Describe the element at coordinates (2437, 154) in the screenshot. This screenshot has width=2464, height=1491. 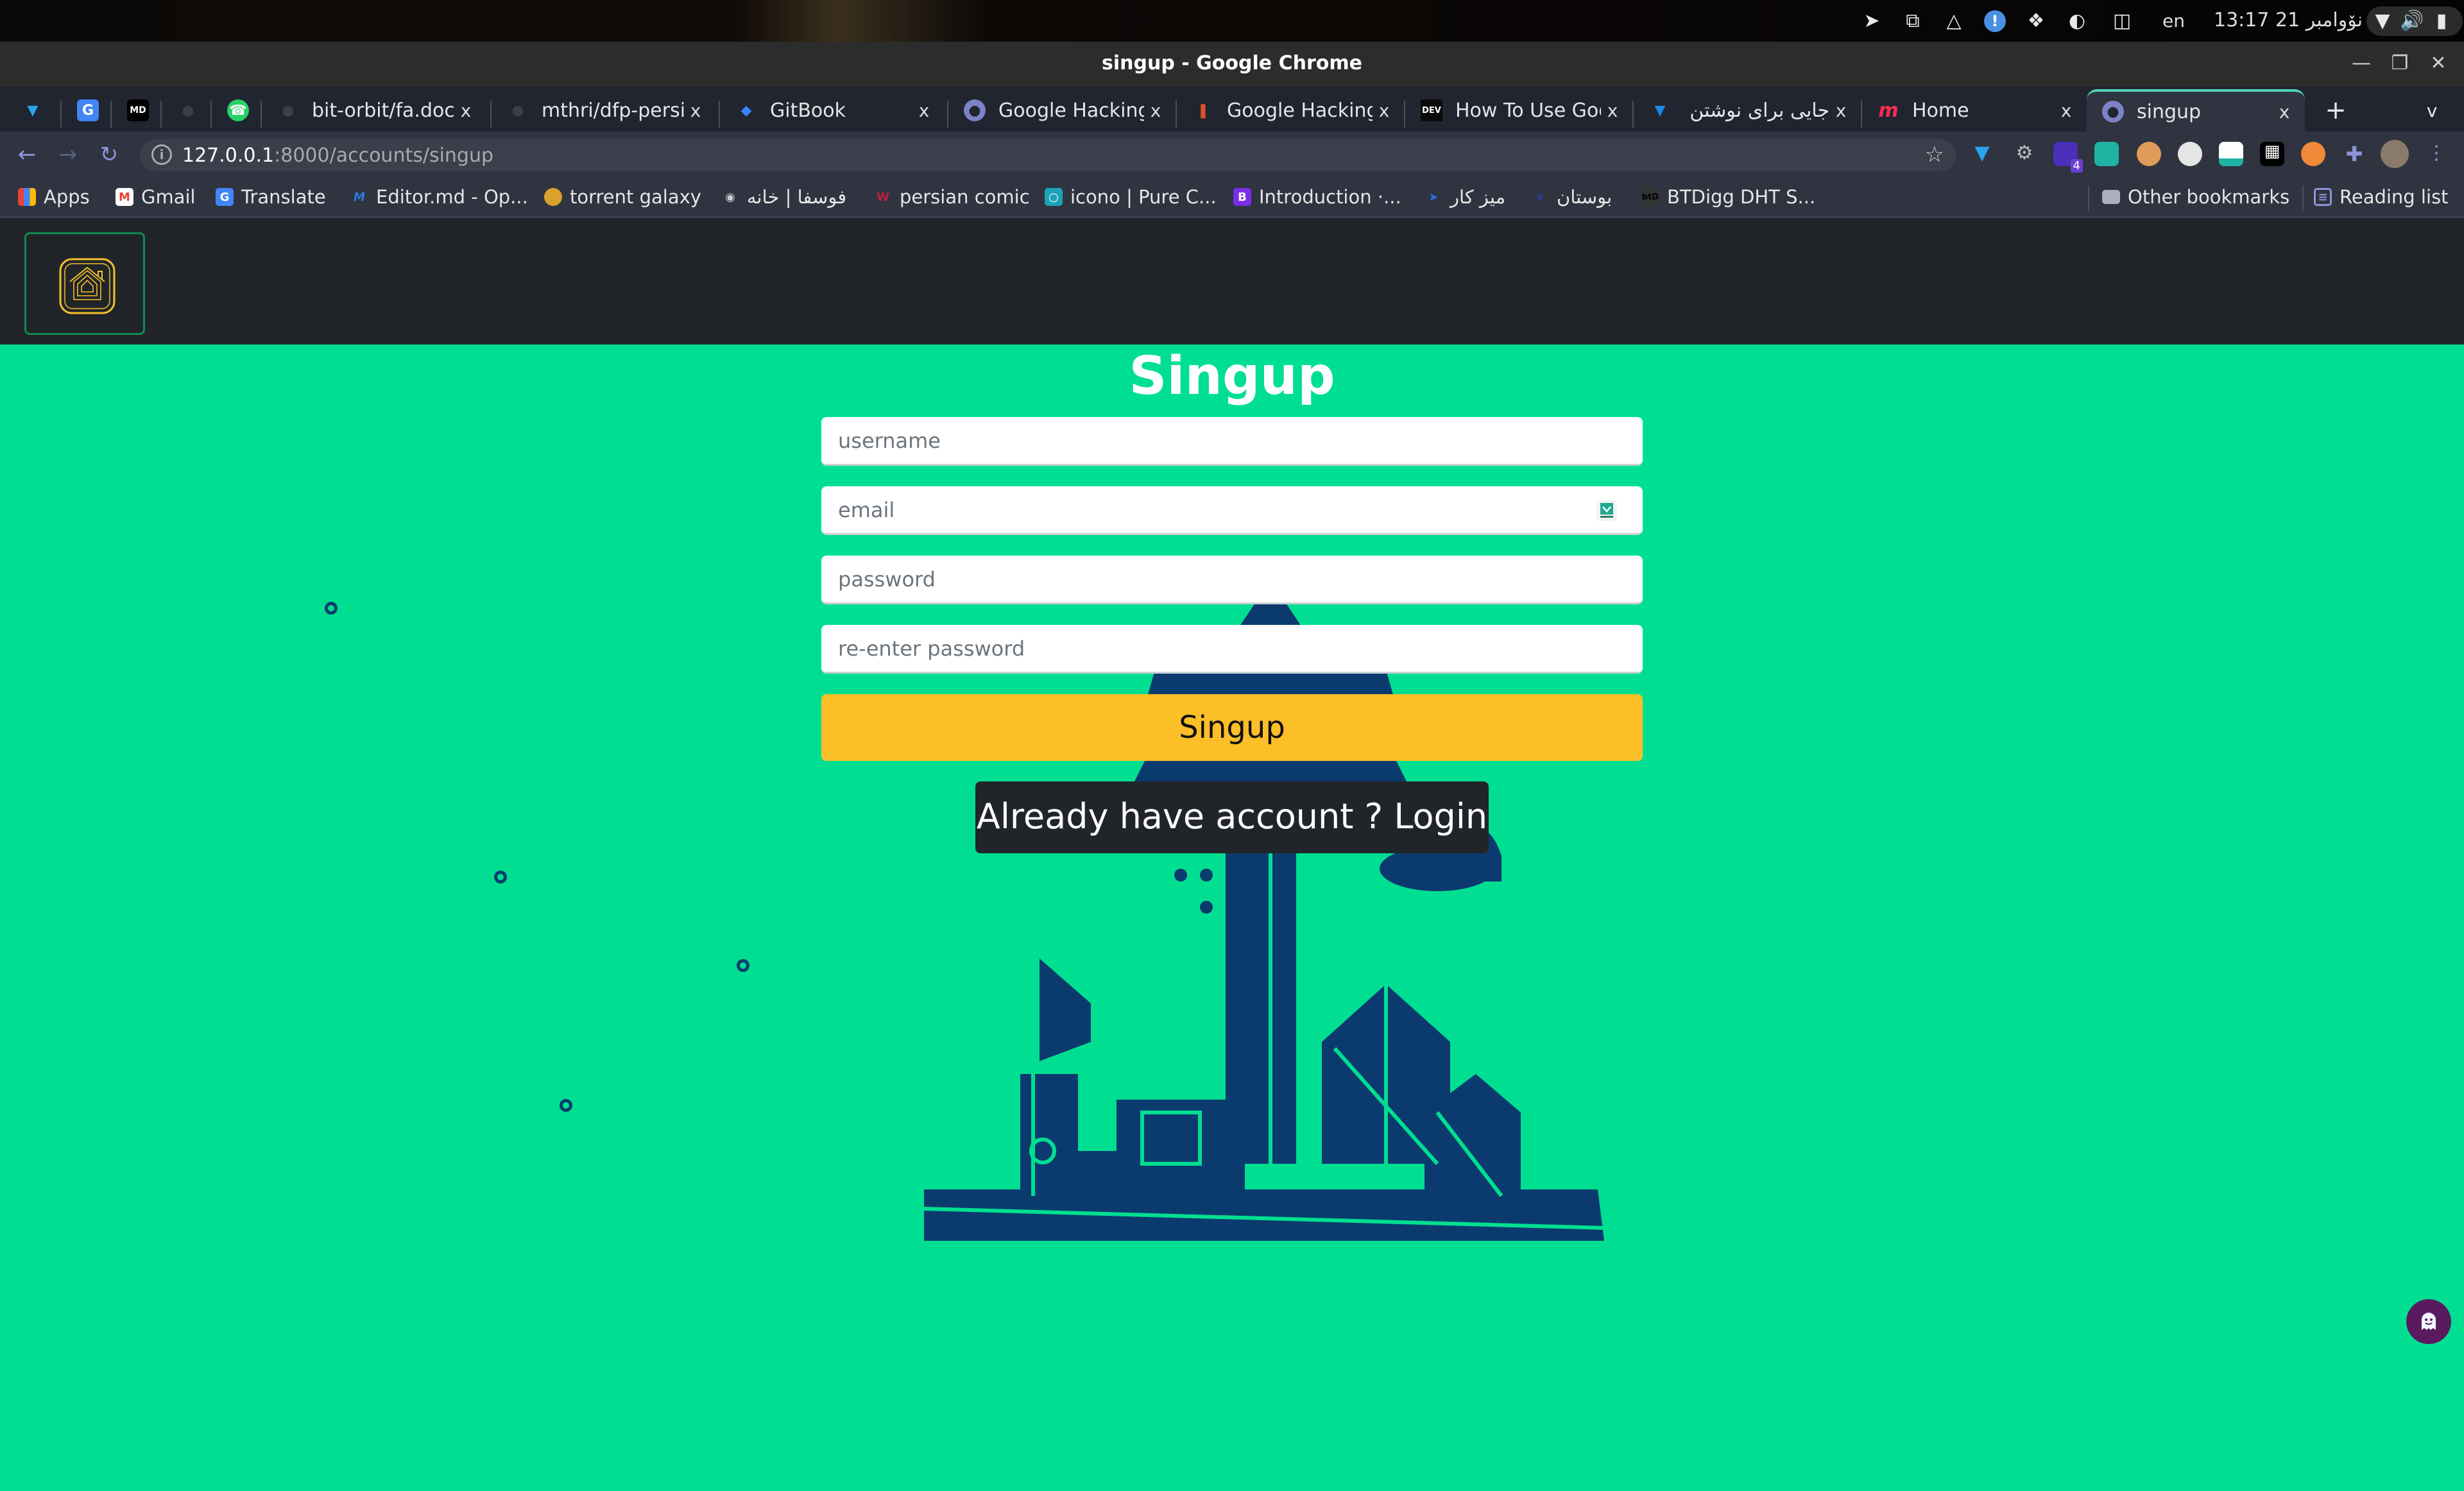
I see `chrome-menu-icon: ⋮` at that location.